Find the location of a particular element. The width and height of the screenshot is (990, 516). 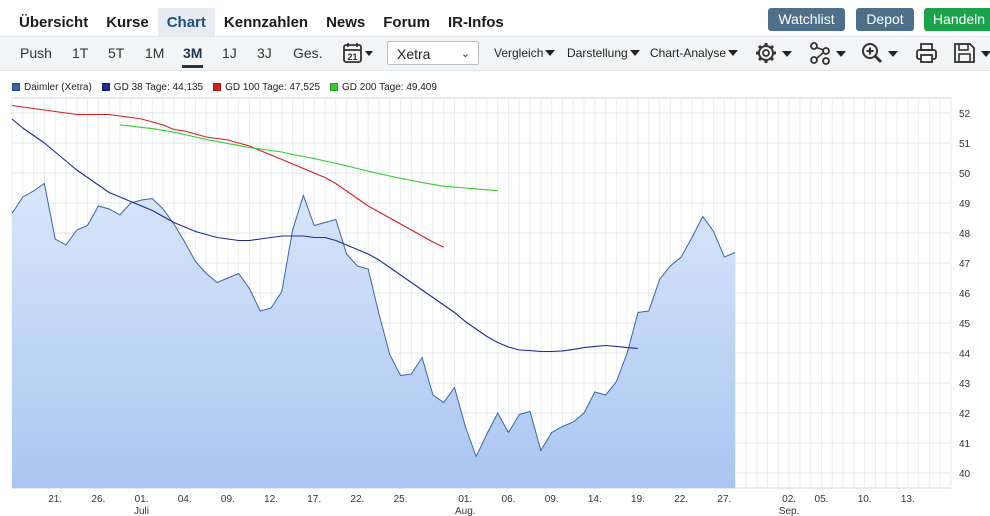

exchange-value: Xetra is located at coordinates (414, 54).